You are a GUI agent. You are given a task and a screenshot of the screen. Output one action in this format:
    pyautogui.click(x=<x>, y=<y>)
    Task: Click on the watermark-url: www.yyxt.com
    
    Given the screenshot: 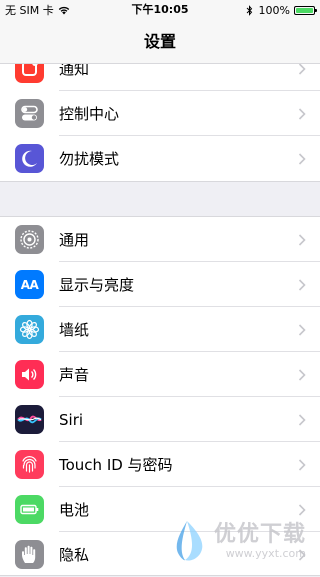 What is the action you would take?
    pyautogui.click(x=265, y=553)
    